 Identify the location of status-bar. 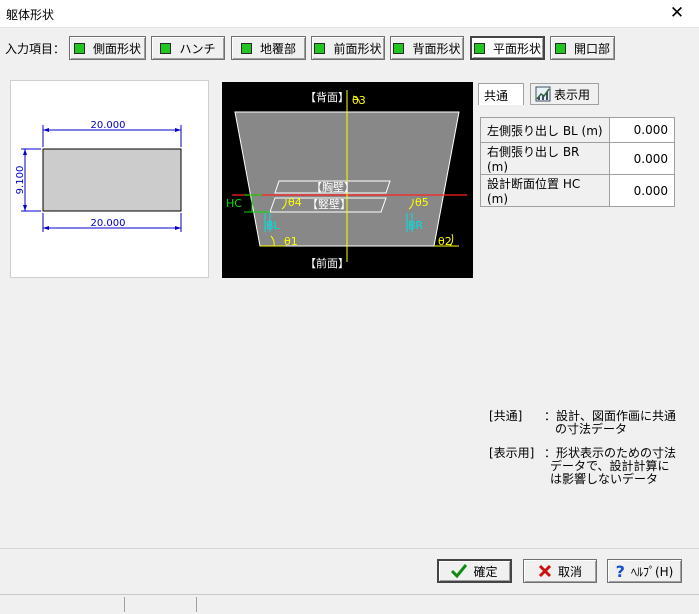
(349, 604).